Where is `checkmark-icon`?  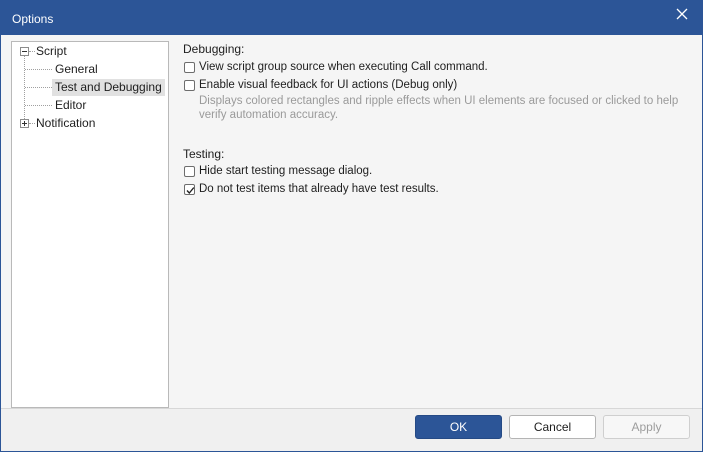 checkmark-icon is located at coordinates (190, 190).